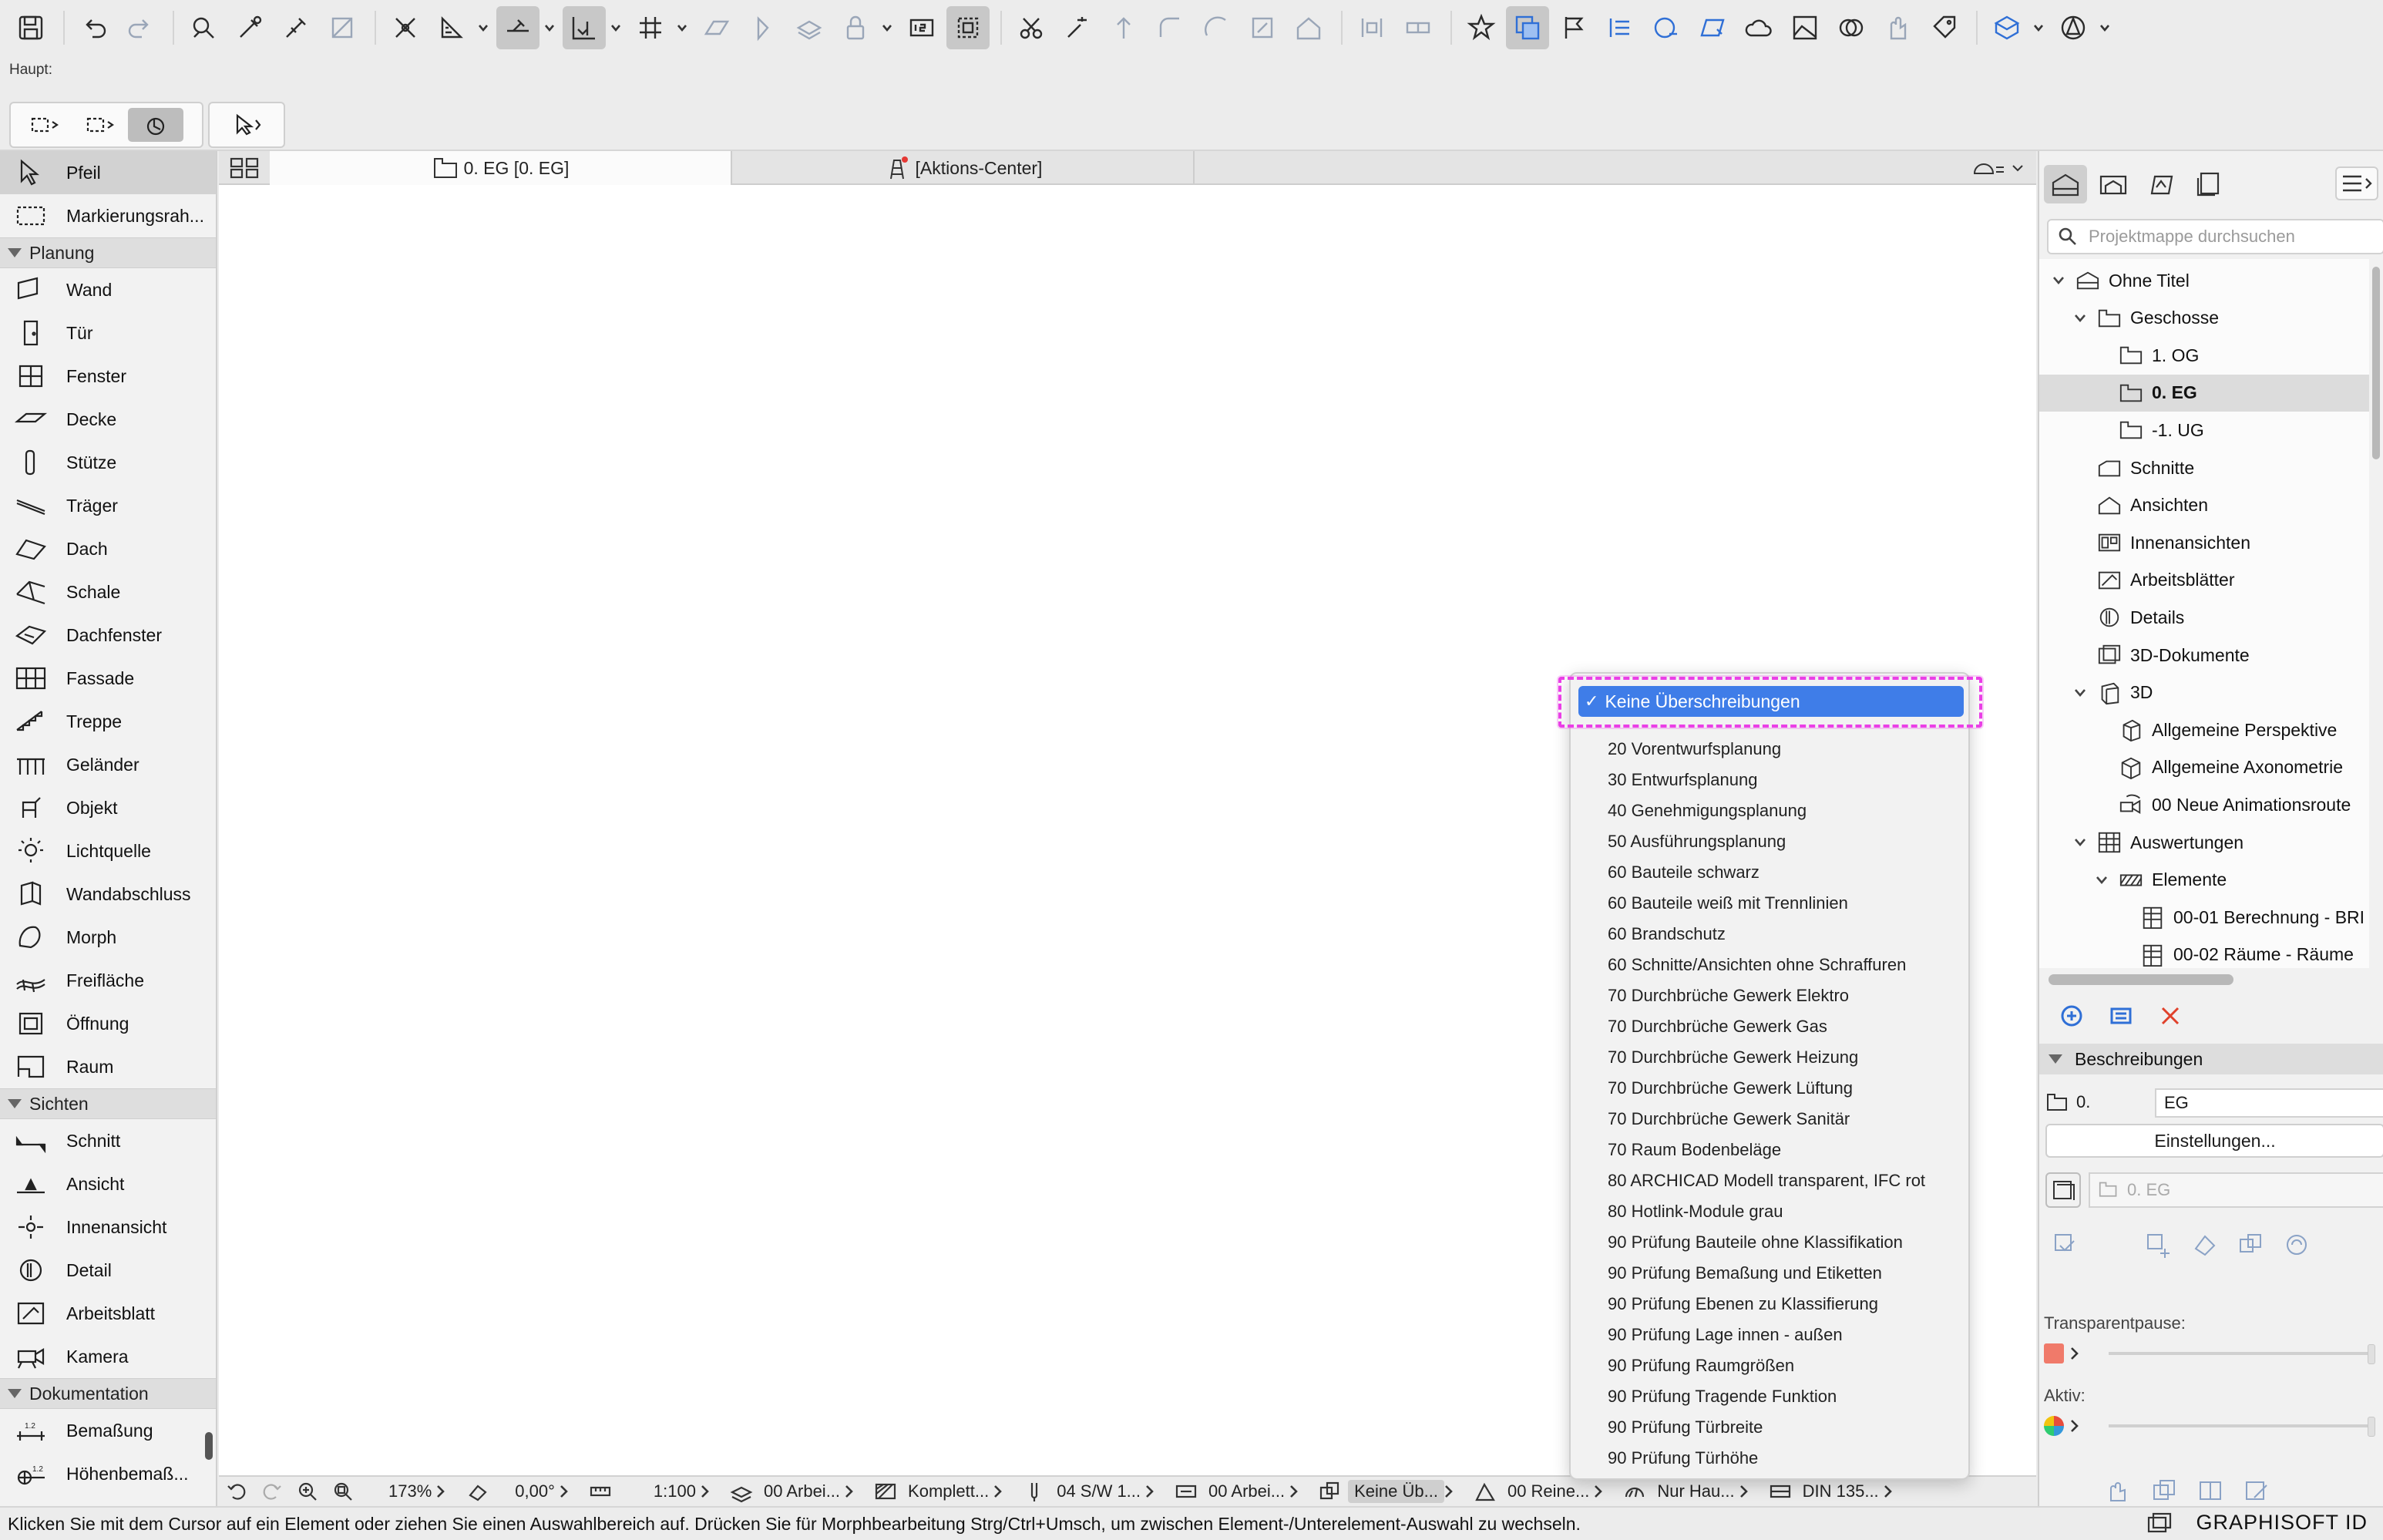  I want to click on redo-icon, so click(140, 27).